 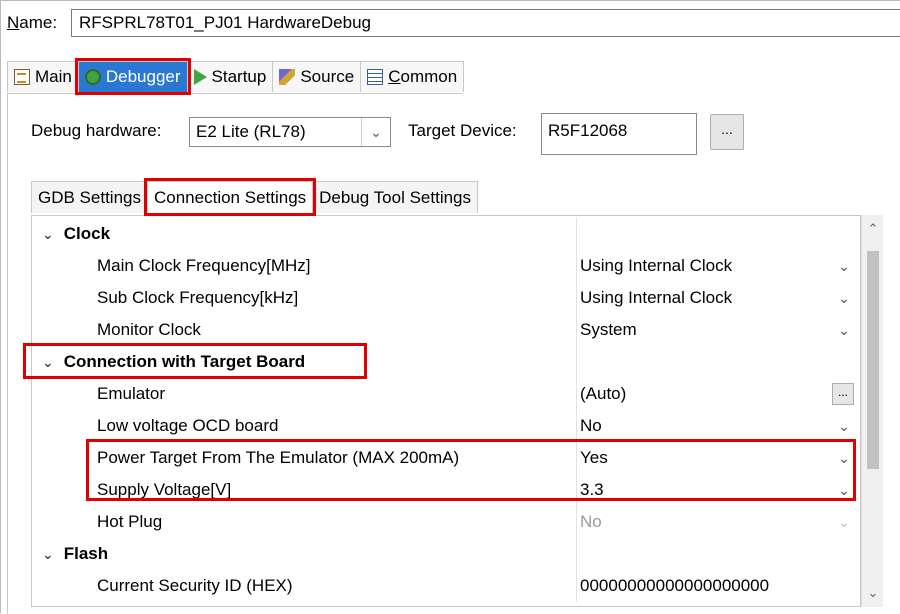 What do you see at coordinates (143, 76) in the screenshot?
I see `tab-debugger-label: Debugger` at bounding box center [143, 76].